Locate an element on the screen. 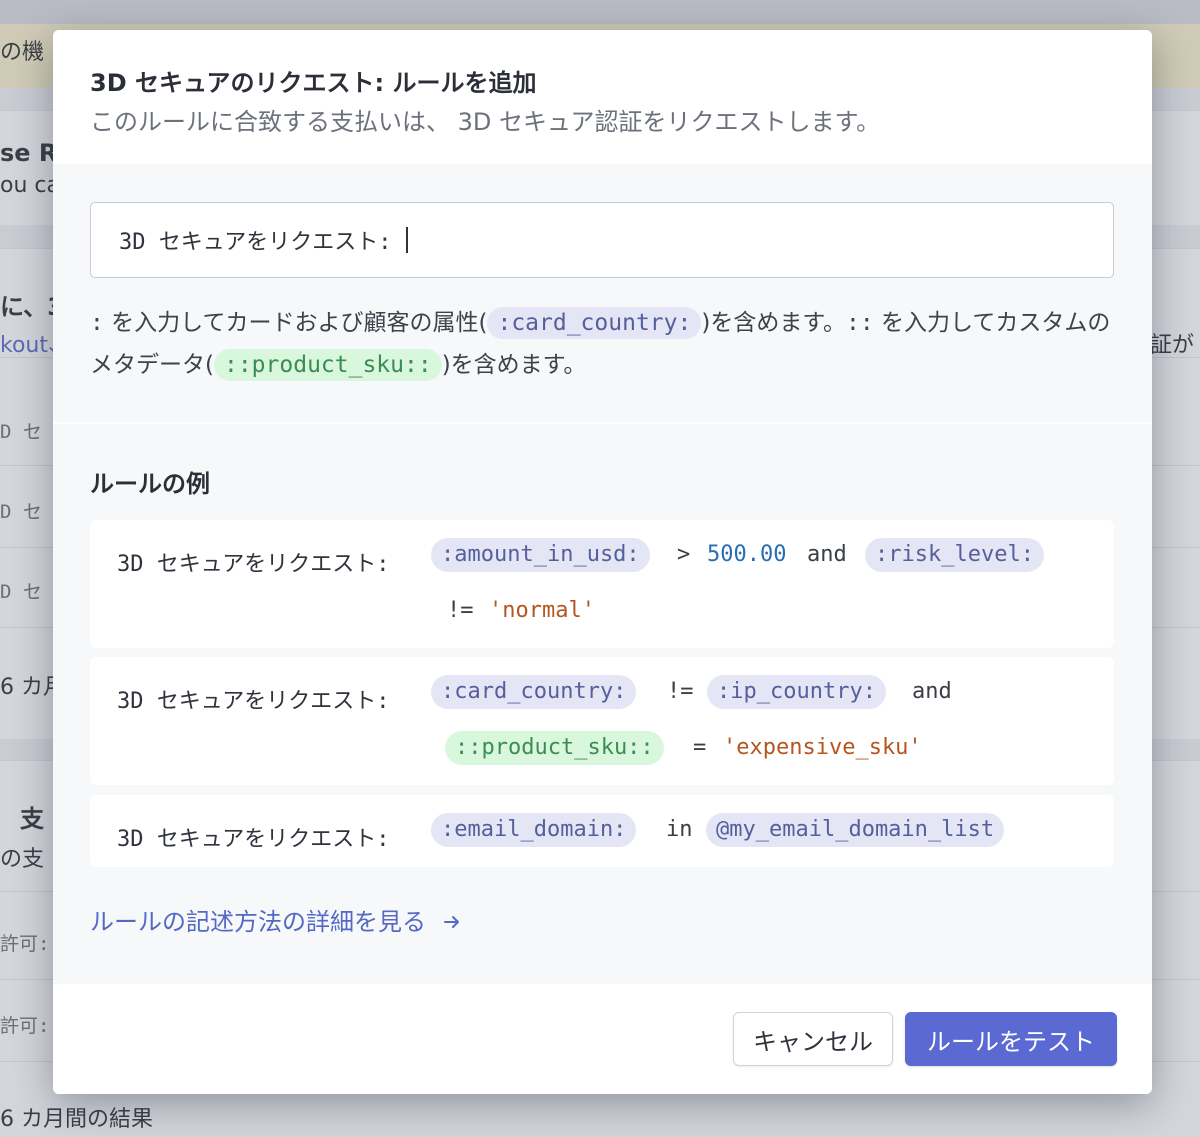 The height and width of the screenshot is (1137, 1200). rule-docs-link-label: ルールの記述方法の詳細を見る is located at coordinates (258, 922).